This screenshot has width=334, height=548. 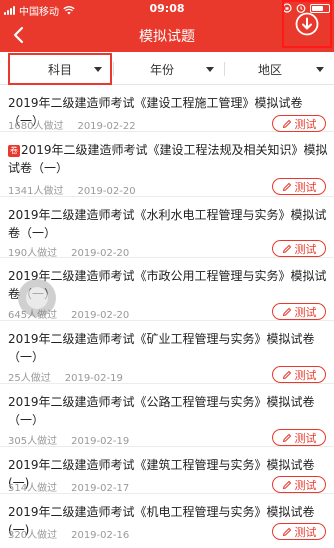 I want to click on filter-year: 年份, so click(x=168, y=69).